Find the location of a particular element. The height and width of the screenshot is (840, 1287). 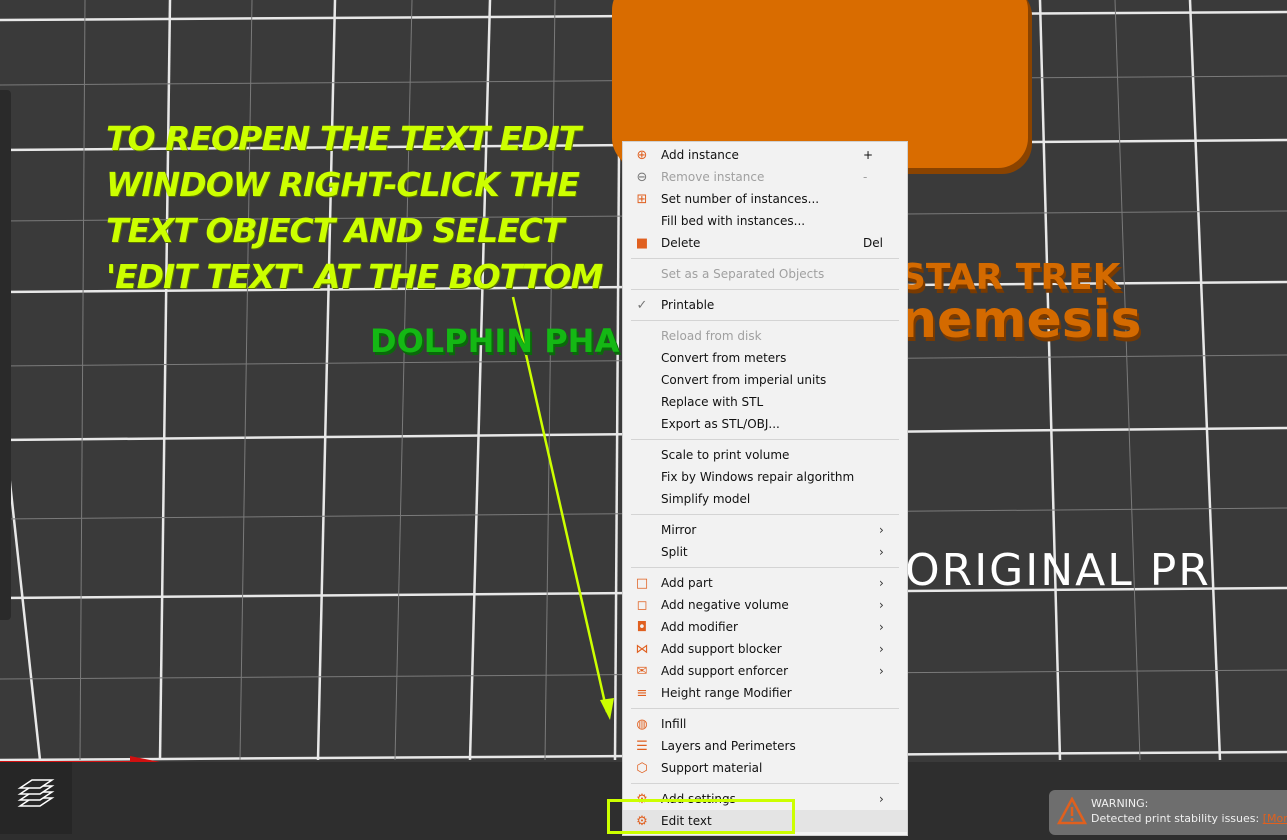

plus-circle-icon: ⊕ is located at coordinates (642, 155).